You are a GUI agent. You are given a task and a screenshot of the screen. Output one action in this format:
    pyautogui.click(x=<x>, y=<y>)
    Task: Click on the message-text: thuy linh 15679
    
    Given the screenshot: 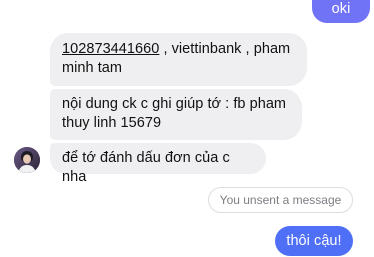 What is the action you would take?
    pyautogui.click(x=112, y=123)
    